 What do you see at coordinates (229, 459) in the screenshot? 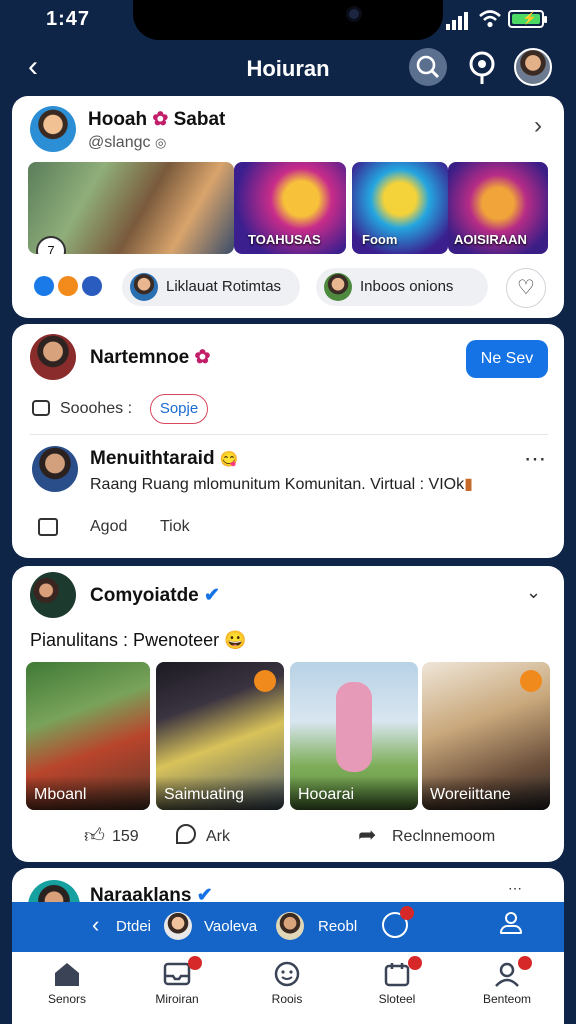
I see `emoji-icon: 😋` at bounding box center [229, 459].